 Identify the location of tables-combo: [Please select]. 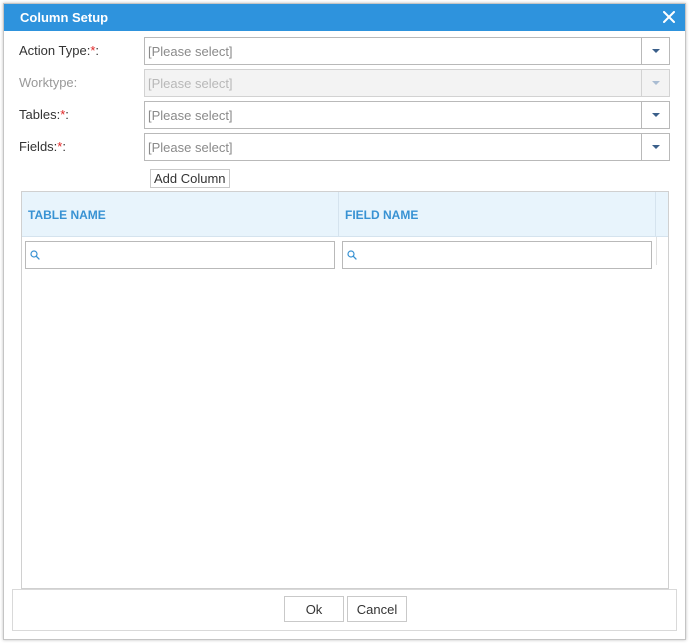
(407, 115).